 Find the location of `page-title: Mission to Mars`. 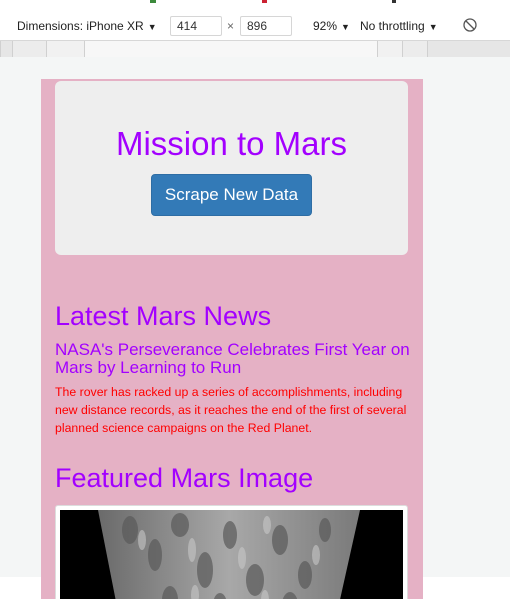

page-title: Mission to Mars is located at coordinates (231, 143).